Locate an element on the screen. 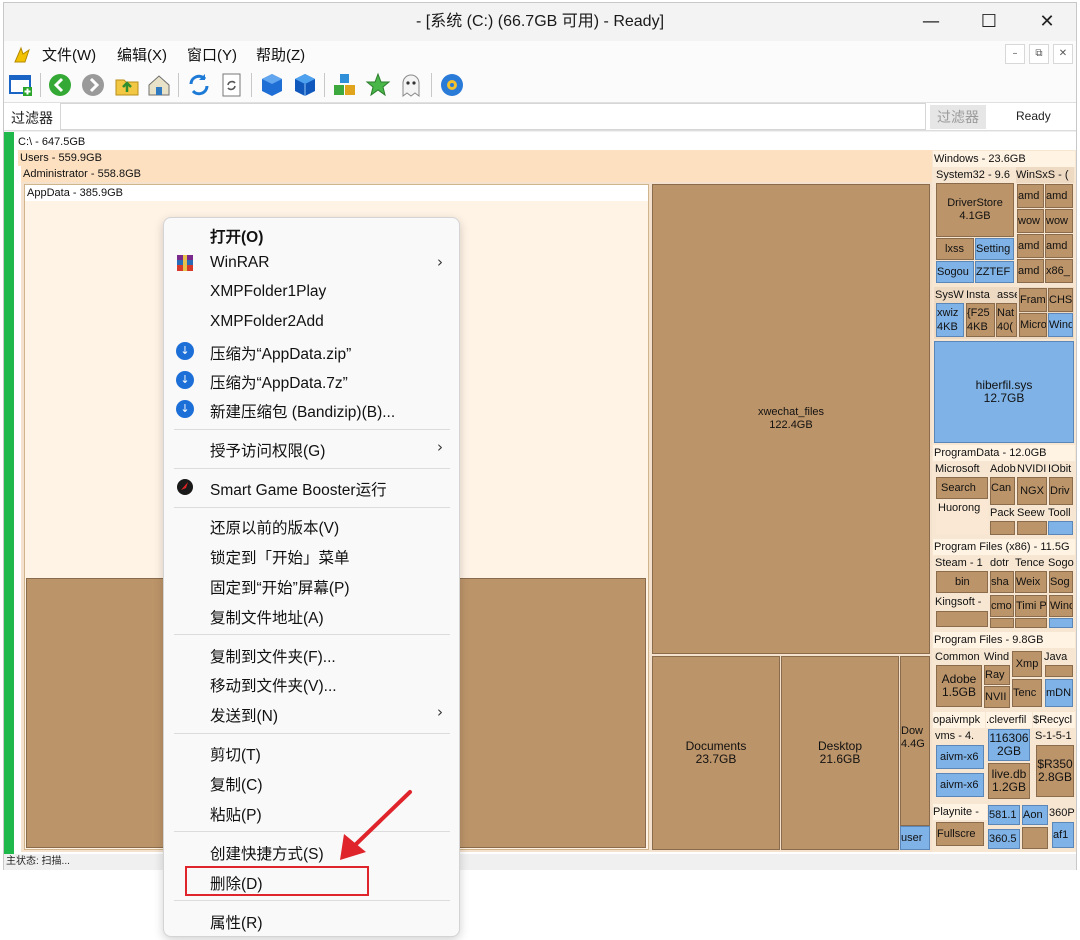 The image size is (1080, 940). tm-pf-xmp: Xmp is located at coordinates (1027, 664).